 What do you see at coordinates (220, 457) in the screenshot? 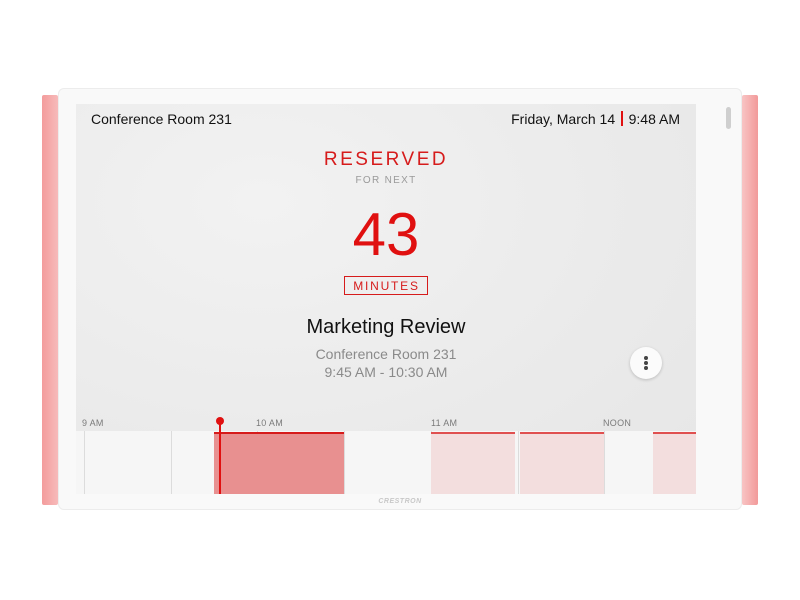
I see `current-time-indicator` at bounding box center [220, 457].